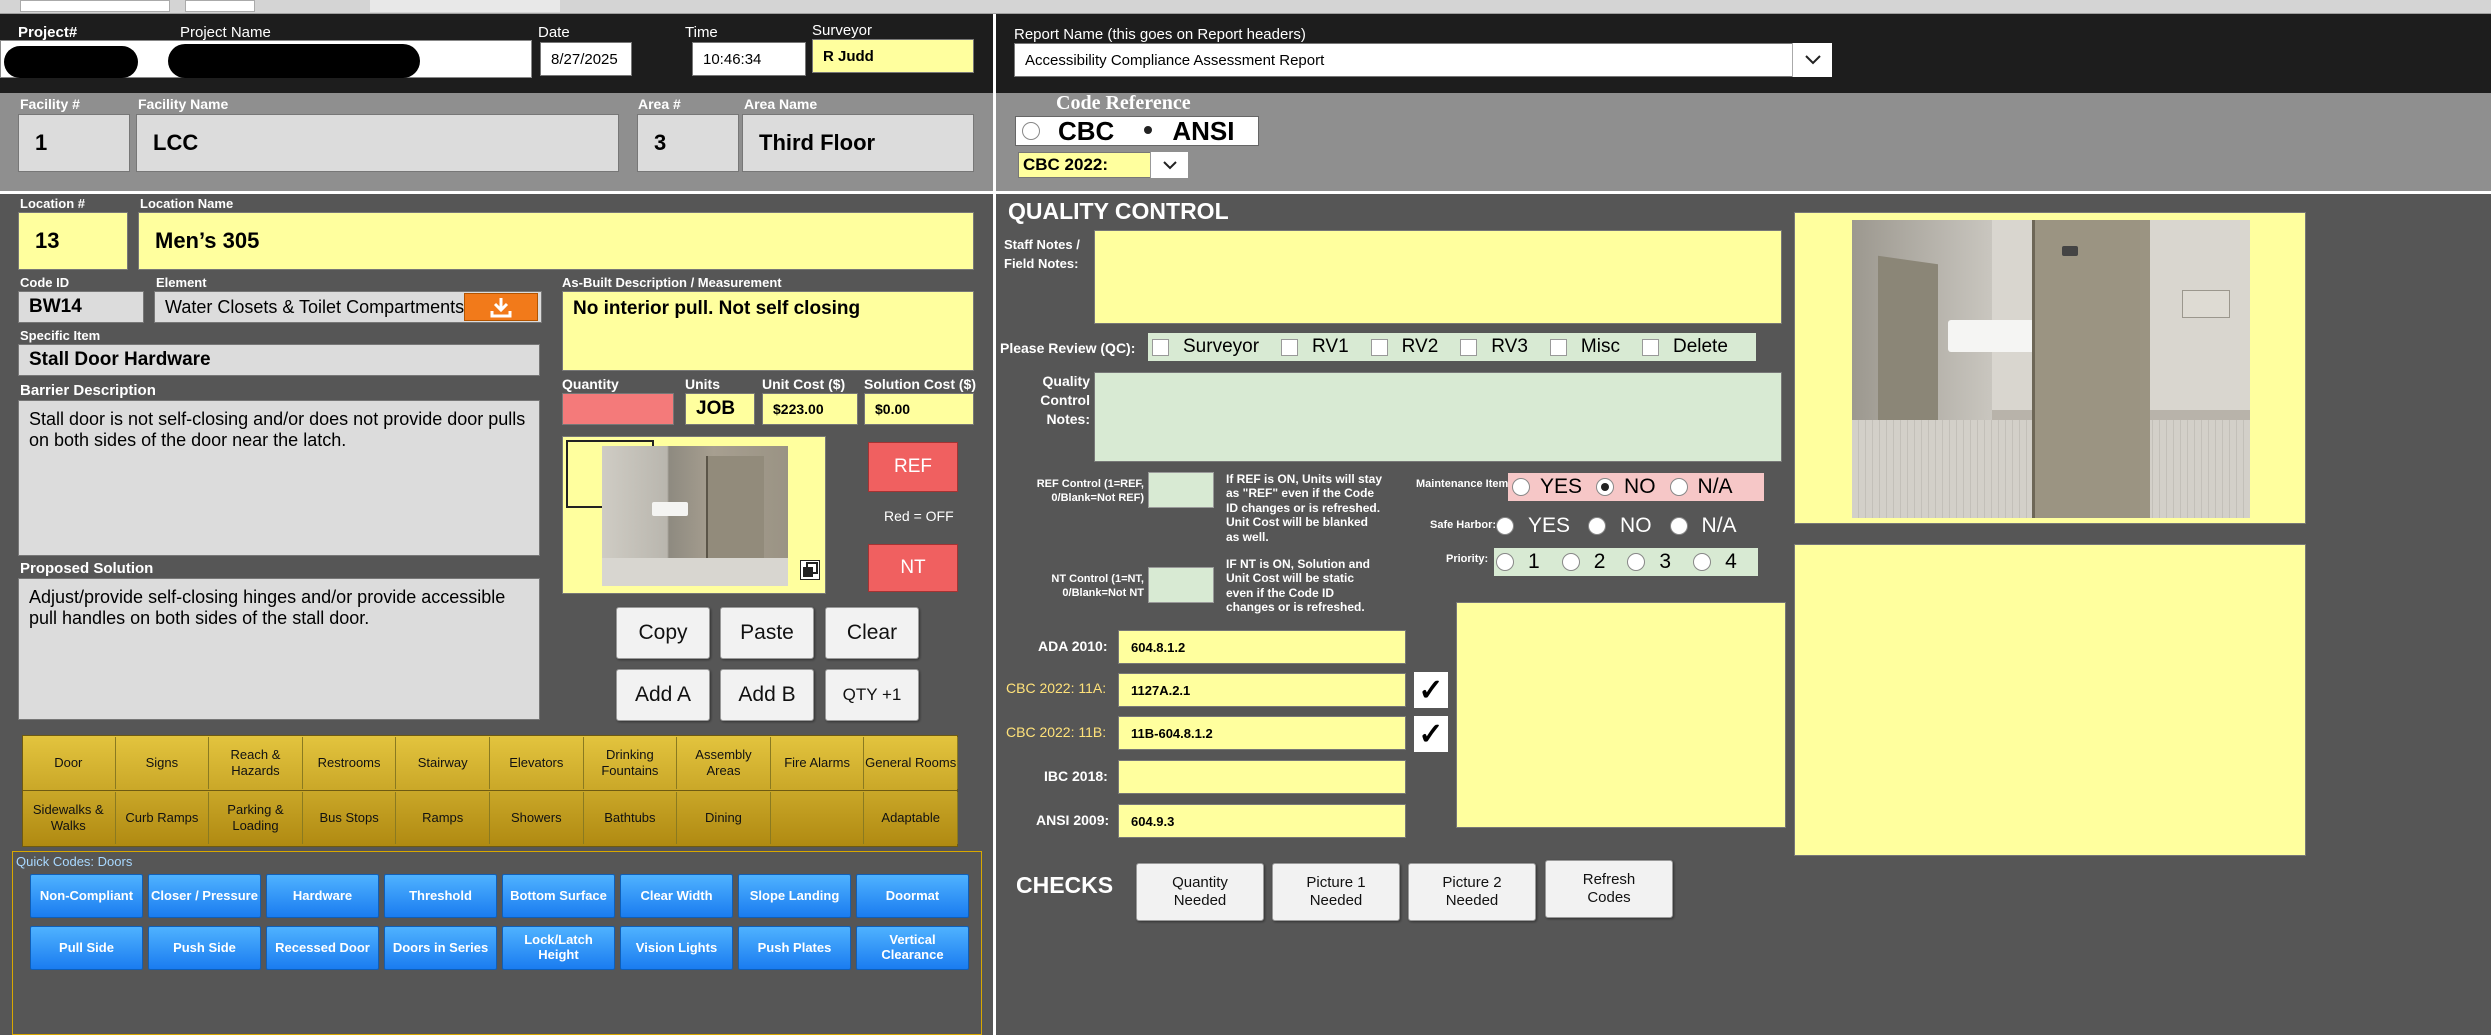 The height and width of the screenshot is (1035, 2491). Describe the element at coordinates (1379, 347) in the screenshot. I see `review-rv2-checkbox` at that location.